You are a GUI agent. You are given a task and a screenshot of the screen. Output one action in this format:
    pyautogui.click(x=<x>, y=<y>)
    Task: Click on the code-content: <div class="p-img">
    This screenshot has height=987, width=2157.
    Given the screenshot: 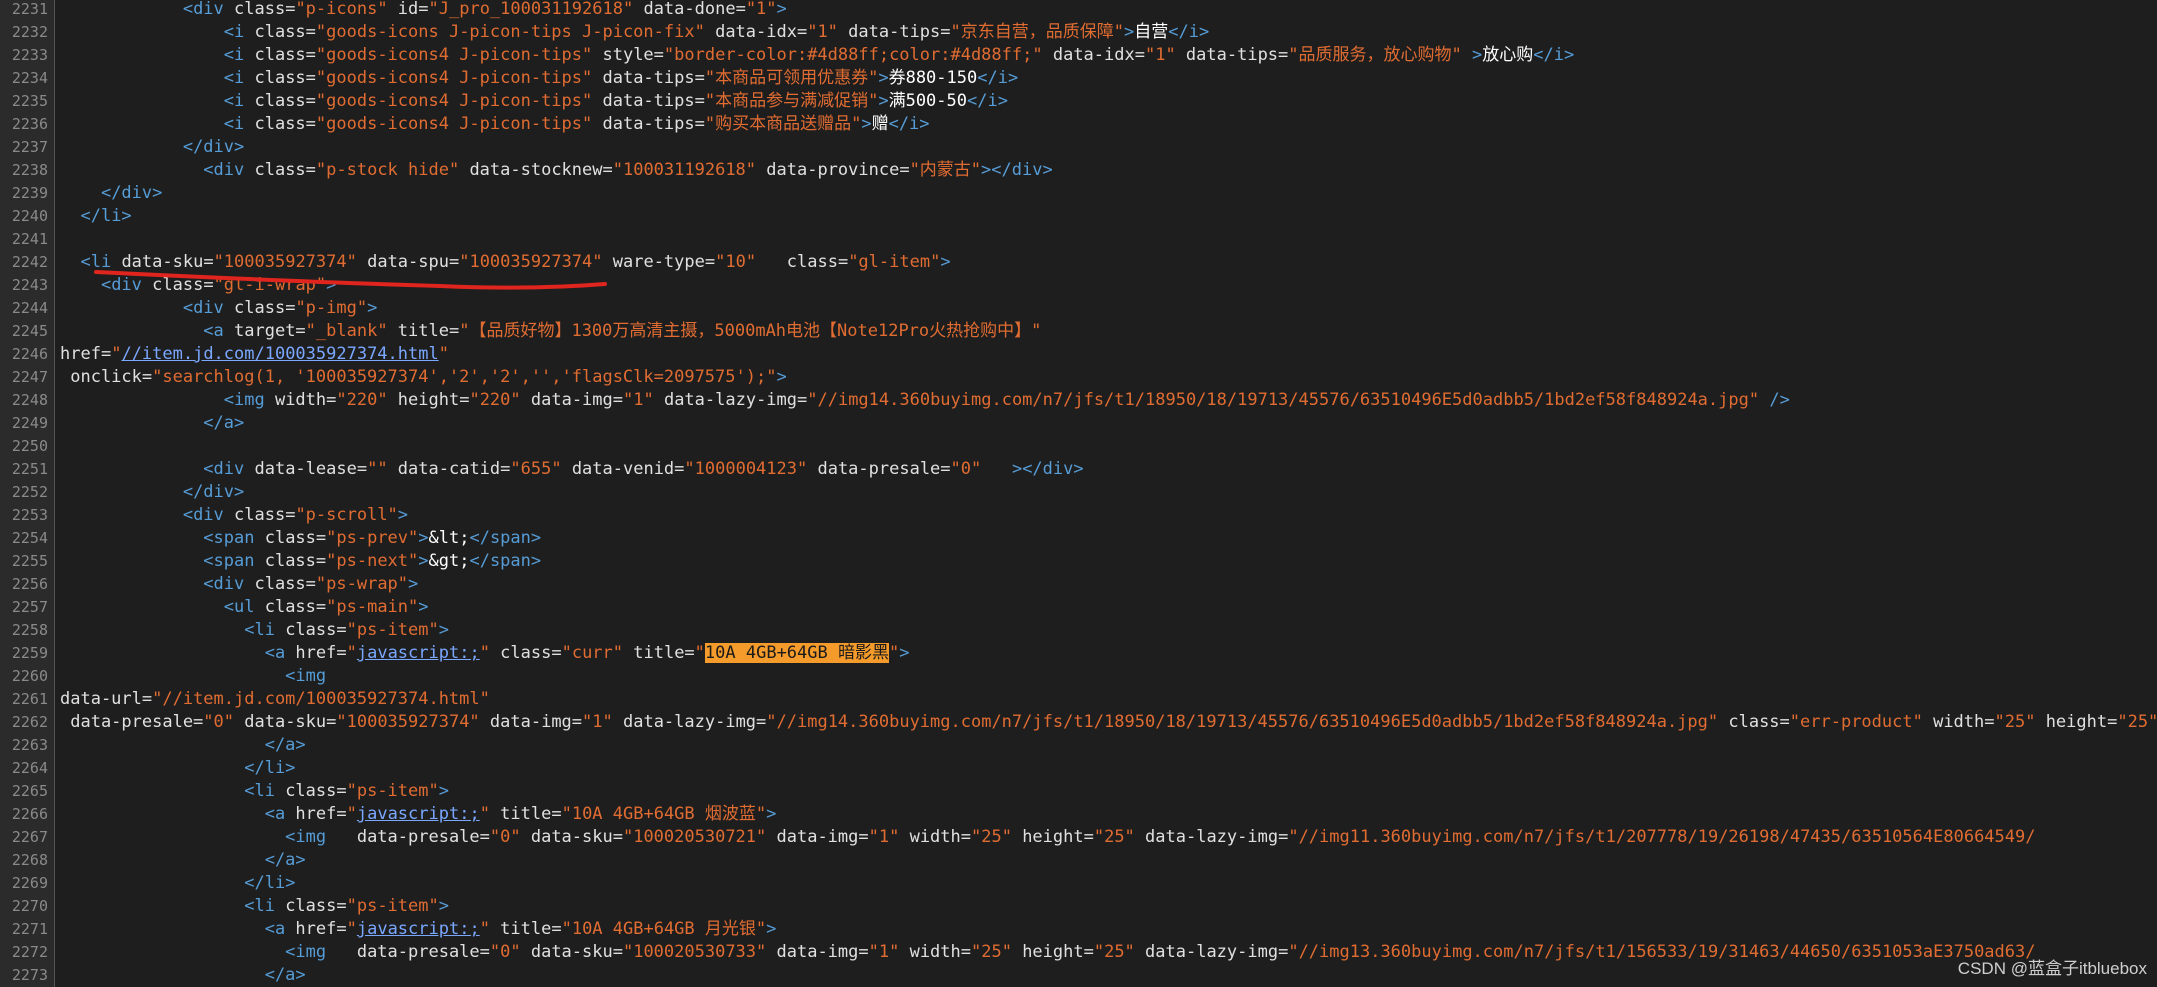 What is the action you would take?
    pyautogui.click(x=219, y=308)
    